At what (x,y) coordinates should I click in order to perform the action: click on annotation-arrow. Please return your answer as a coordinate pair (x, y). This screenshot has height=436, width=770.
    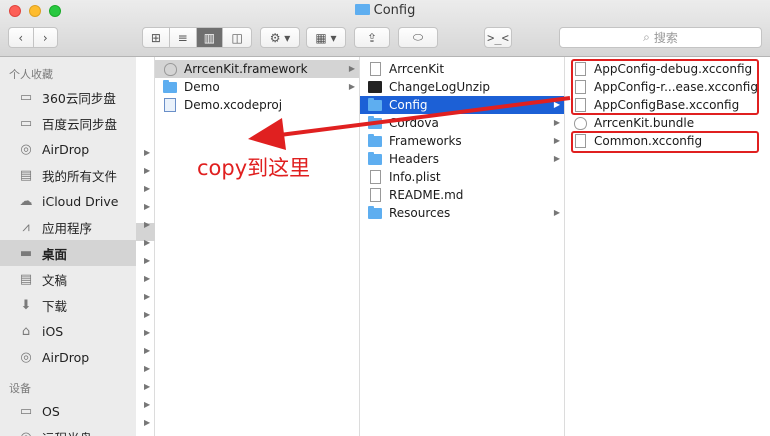
    Looking at the image, I should click on (409, 123).